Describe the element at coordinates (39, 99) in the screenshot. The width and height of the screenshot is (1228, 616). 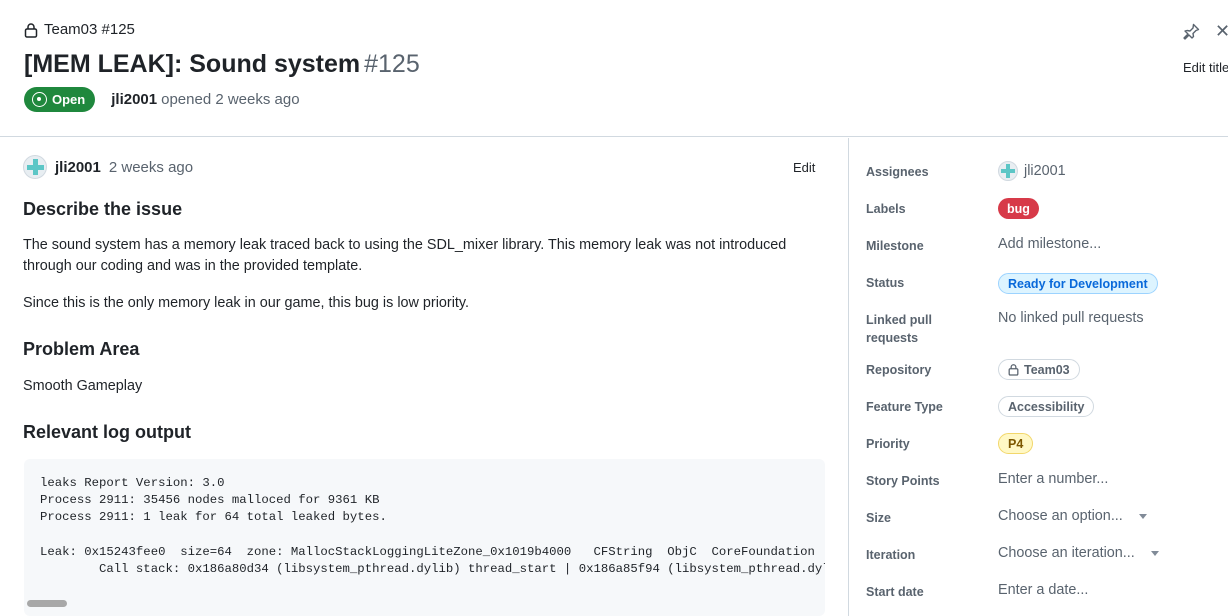
I see `issue-open-icon` at that location.